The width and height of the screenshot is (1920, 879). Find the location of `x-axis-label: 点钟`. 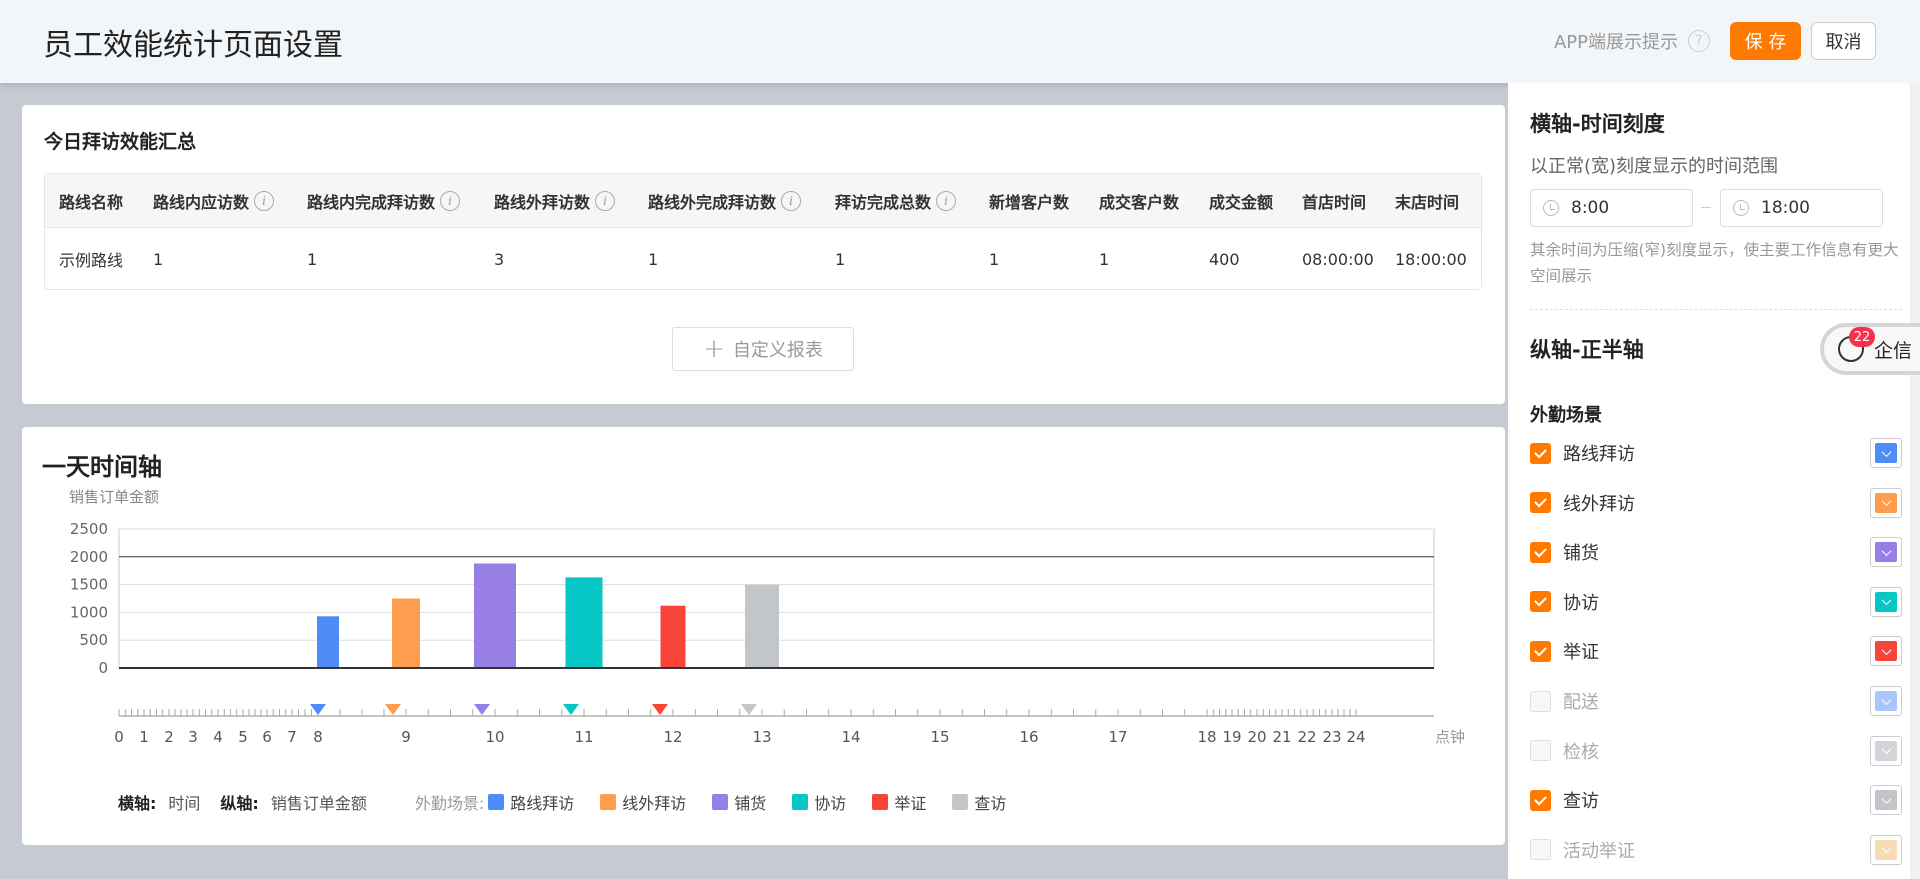

x-axis-label: 点钟 is located at coordinates (1450, 737).